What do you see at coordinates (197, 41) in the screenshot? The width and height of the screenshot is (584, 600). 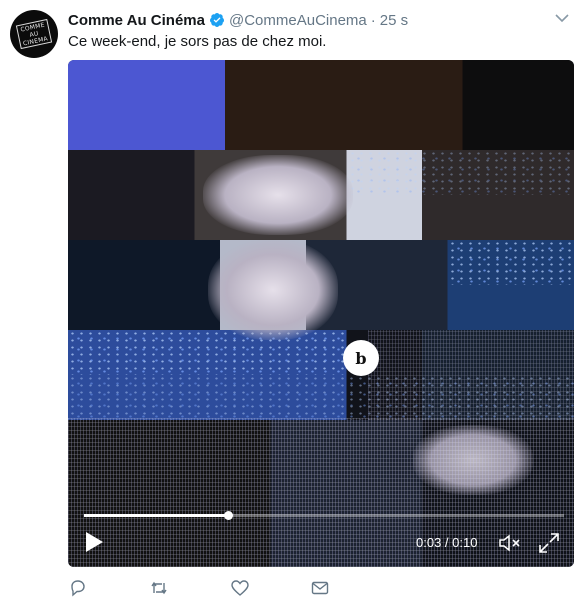 I see `tweet-text: Ce week-end, je sors pas de chez moi.` at bounding box center [197, 41].